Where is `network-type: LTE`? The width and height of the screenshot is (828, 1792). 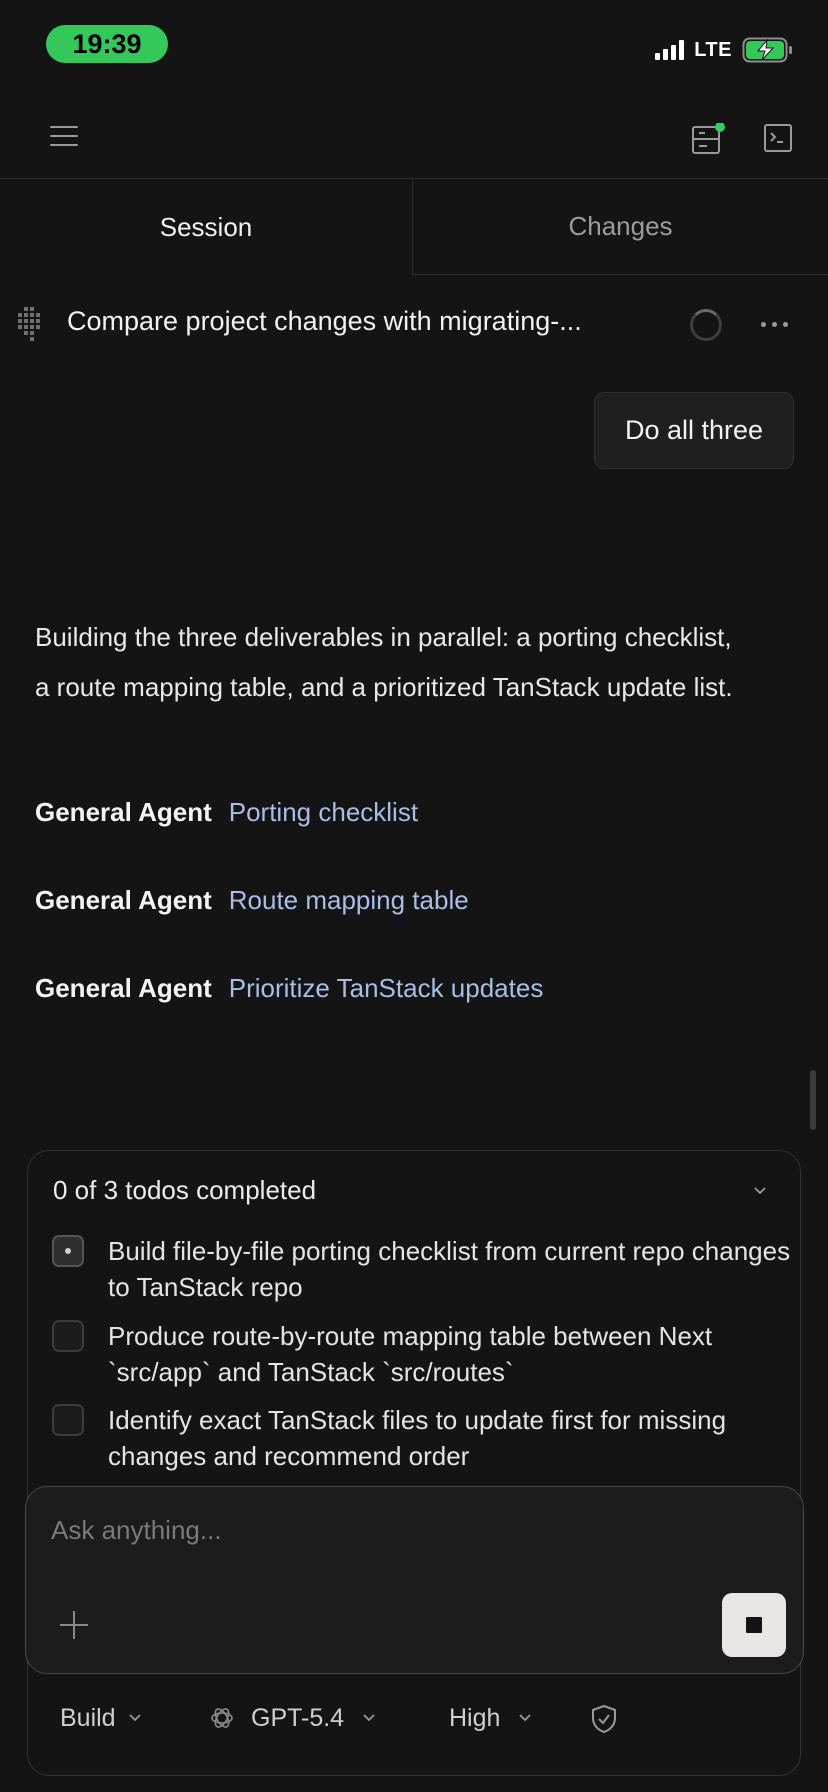 network-type: LTE is located at coordinates (713, 49).